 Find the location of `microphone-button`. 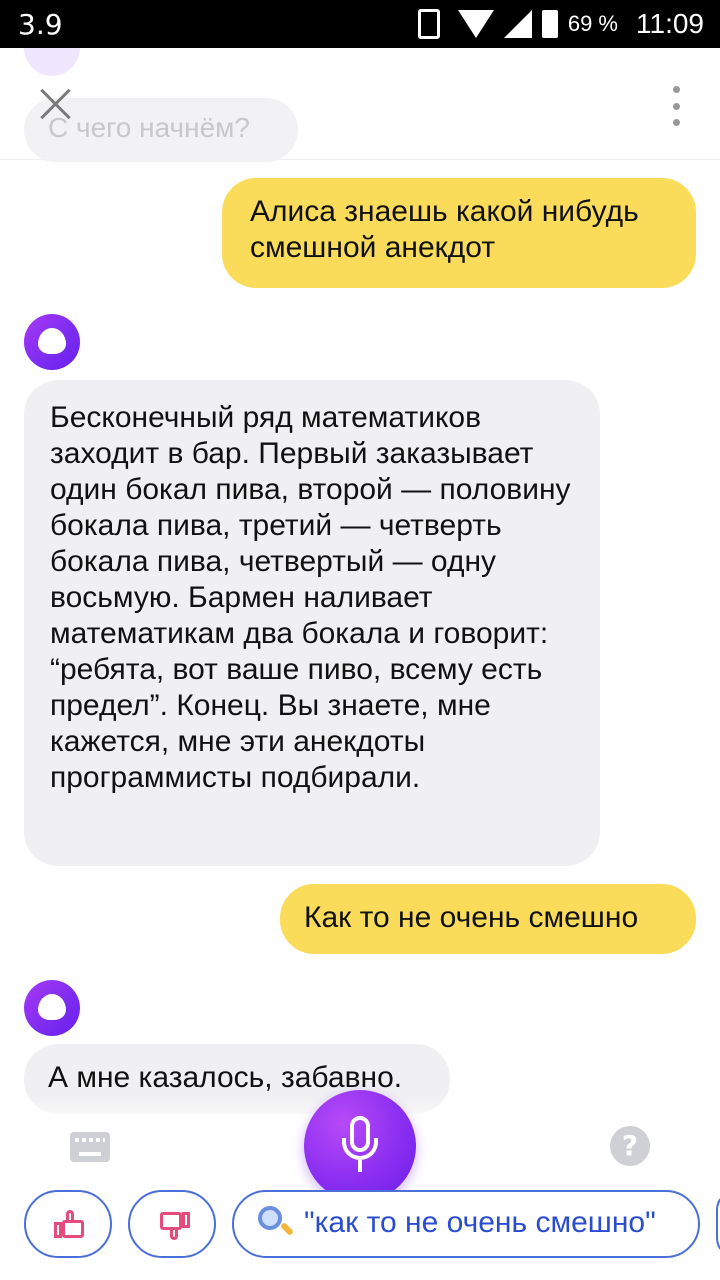

microphone-button is located at coordinates (360, 1146).